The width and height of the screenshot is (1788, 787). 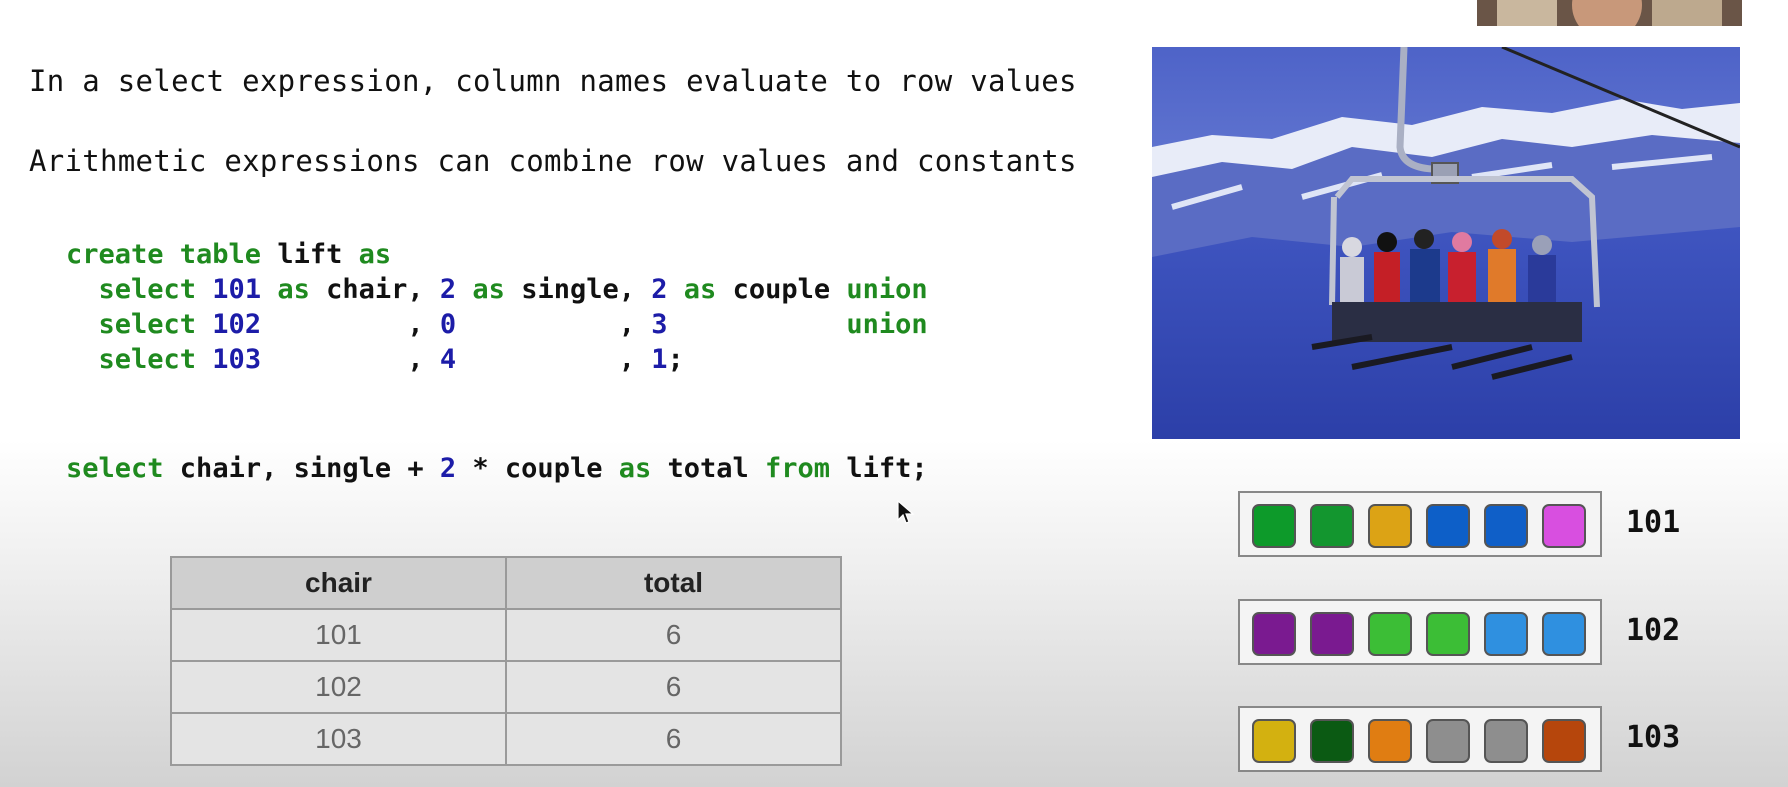 What do you see at coordinates (229, 359) in the screenshot?
I see `code-number: 103` at bounding box center [229, 359].